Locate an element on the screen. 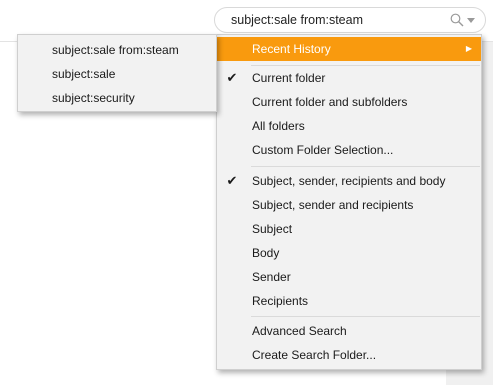  menu-item-label: Recent History is located at coordinates (291, 49).